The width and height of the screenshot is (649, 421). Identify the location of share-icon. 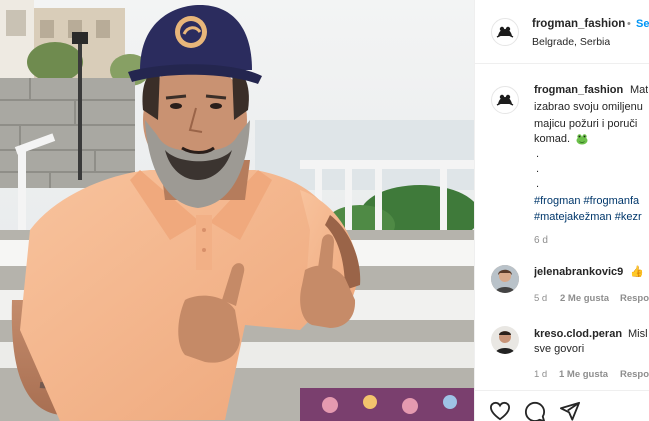
(570, 411).